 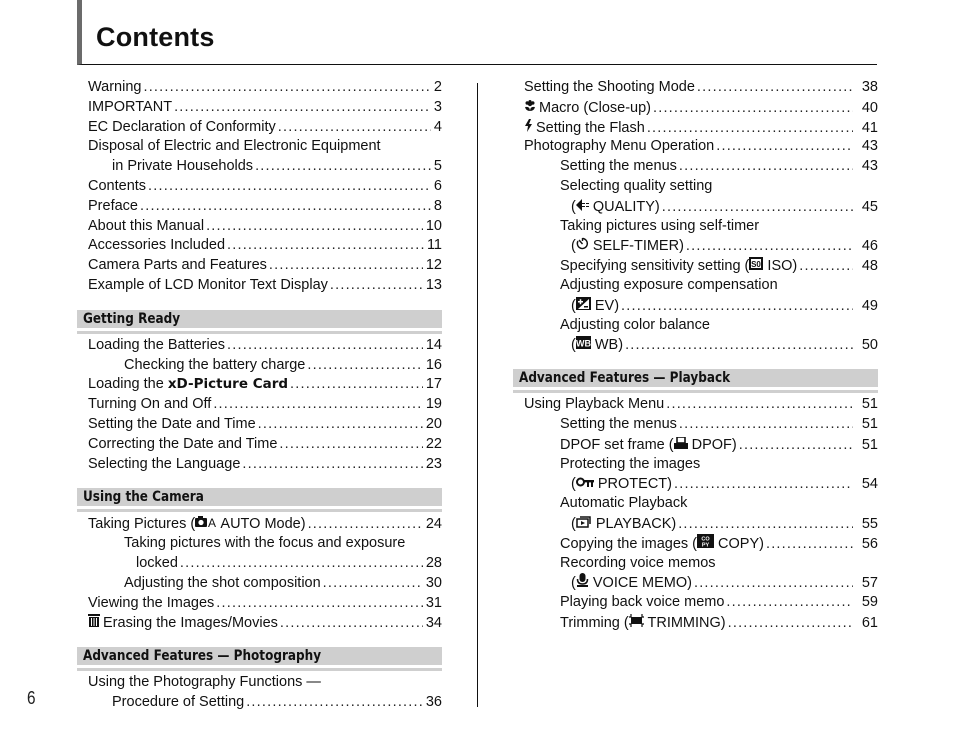 I want to click on page-ref: 46, so click(x=869, y=246).